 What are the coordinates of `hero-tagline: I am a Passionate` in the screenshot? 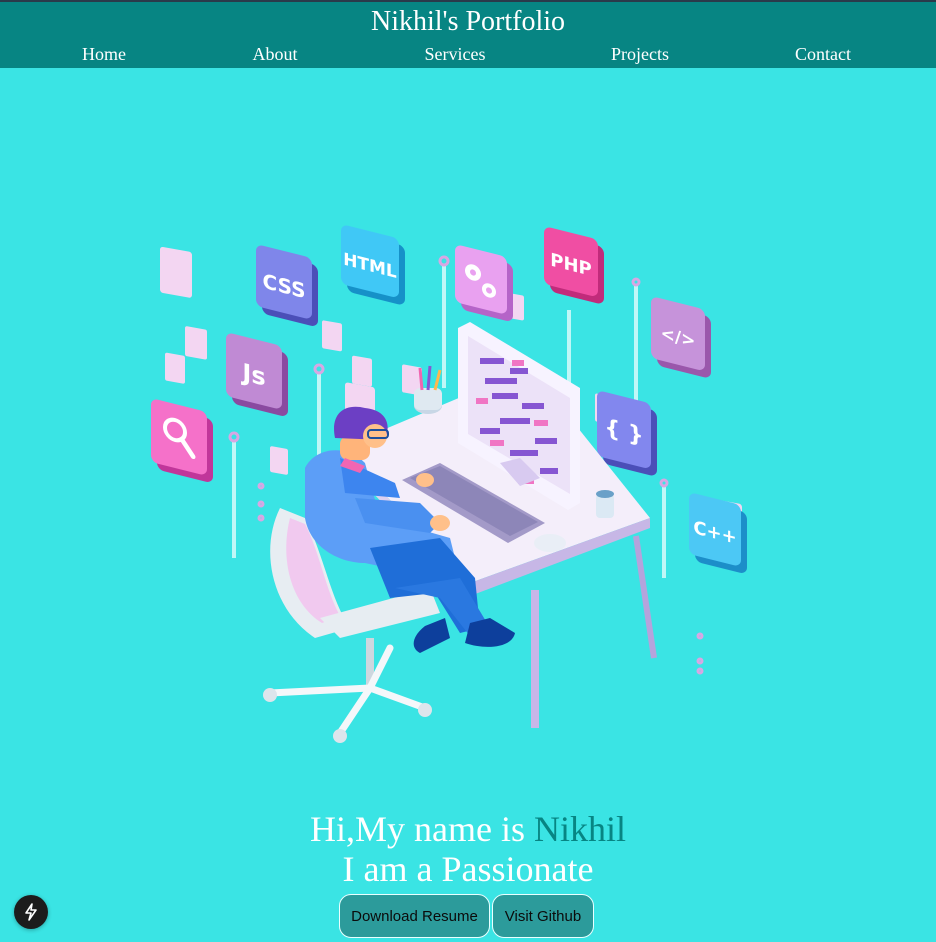 It's located at (468, 869).